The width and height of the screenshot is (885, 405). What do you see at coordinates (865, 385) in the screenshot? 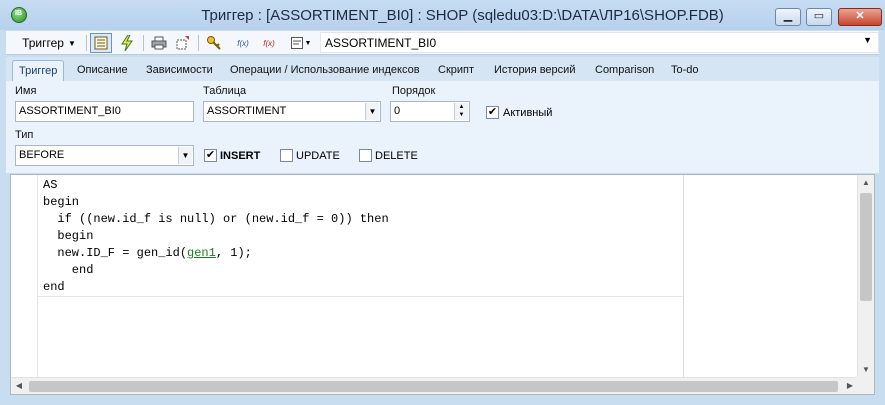
I see `scroll-corner` at bounding box center [865, 385].